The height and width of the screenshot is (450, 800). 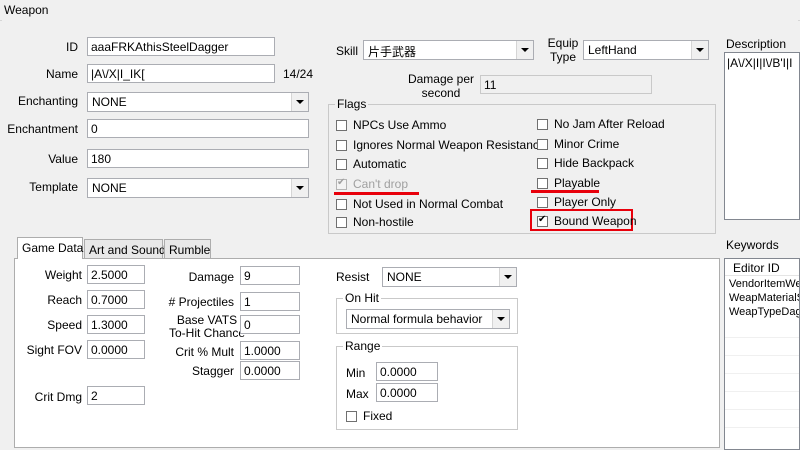 What do you see at coordinates (441, 86) in the screenshot?
I see `damage-per-second-label: Damage per second` at bounding box center [441, 86].